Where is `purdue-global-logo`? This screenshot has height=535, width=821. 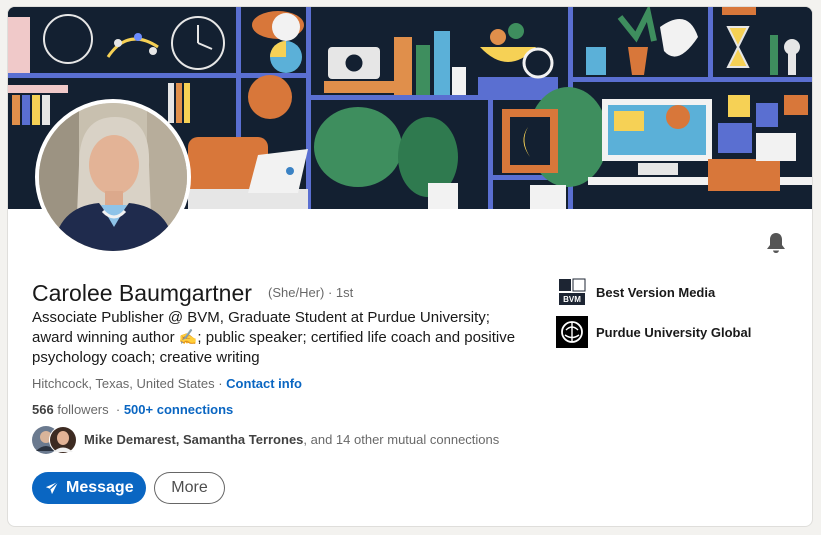 purdue-global-logo is located at coordinates (572, 332).